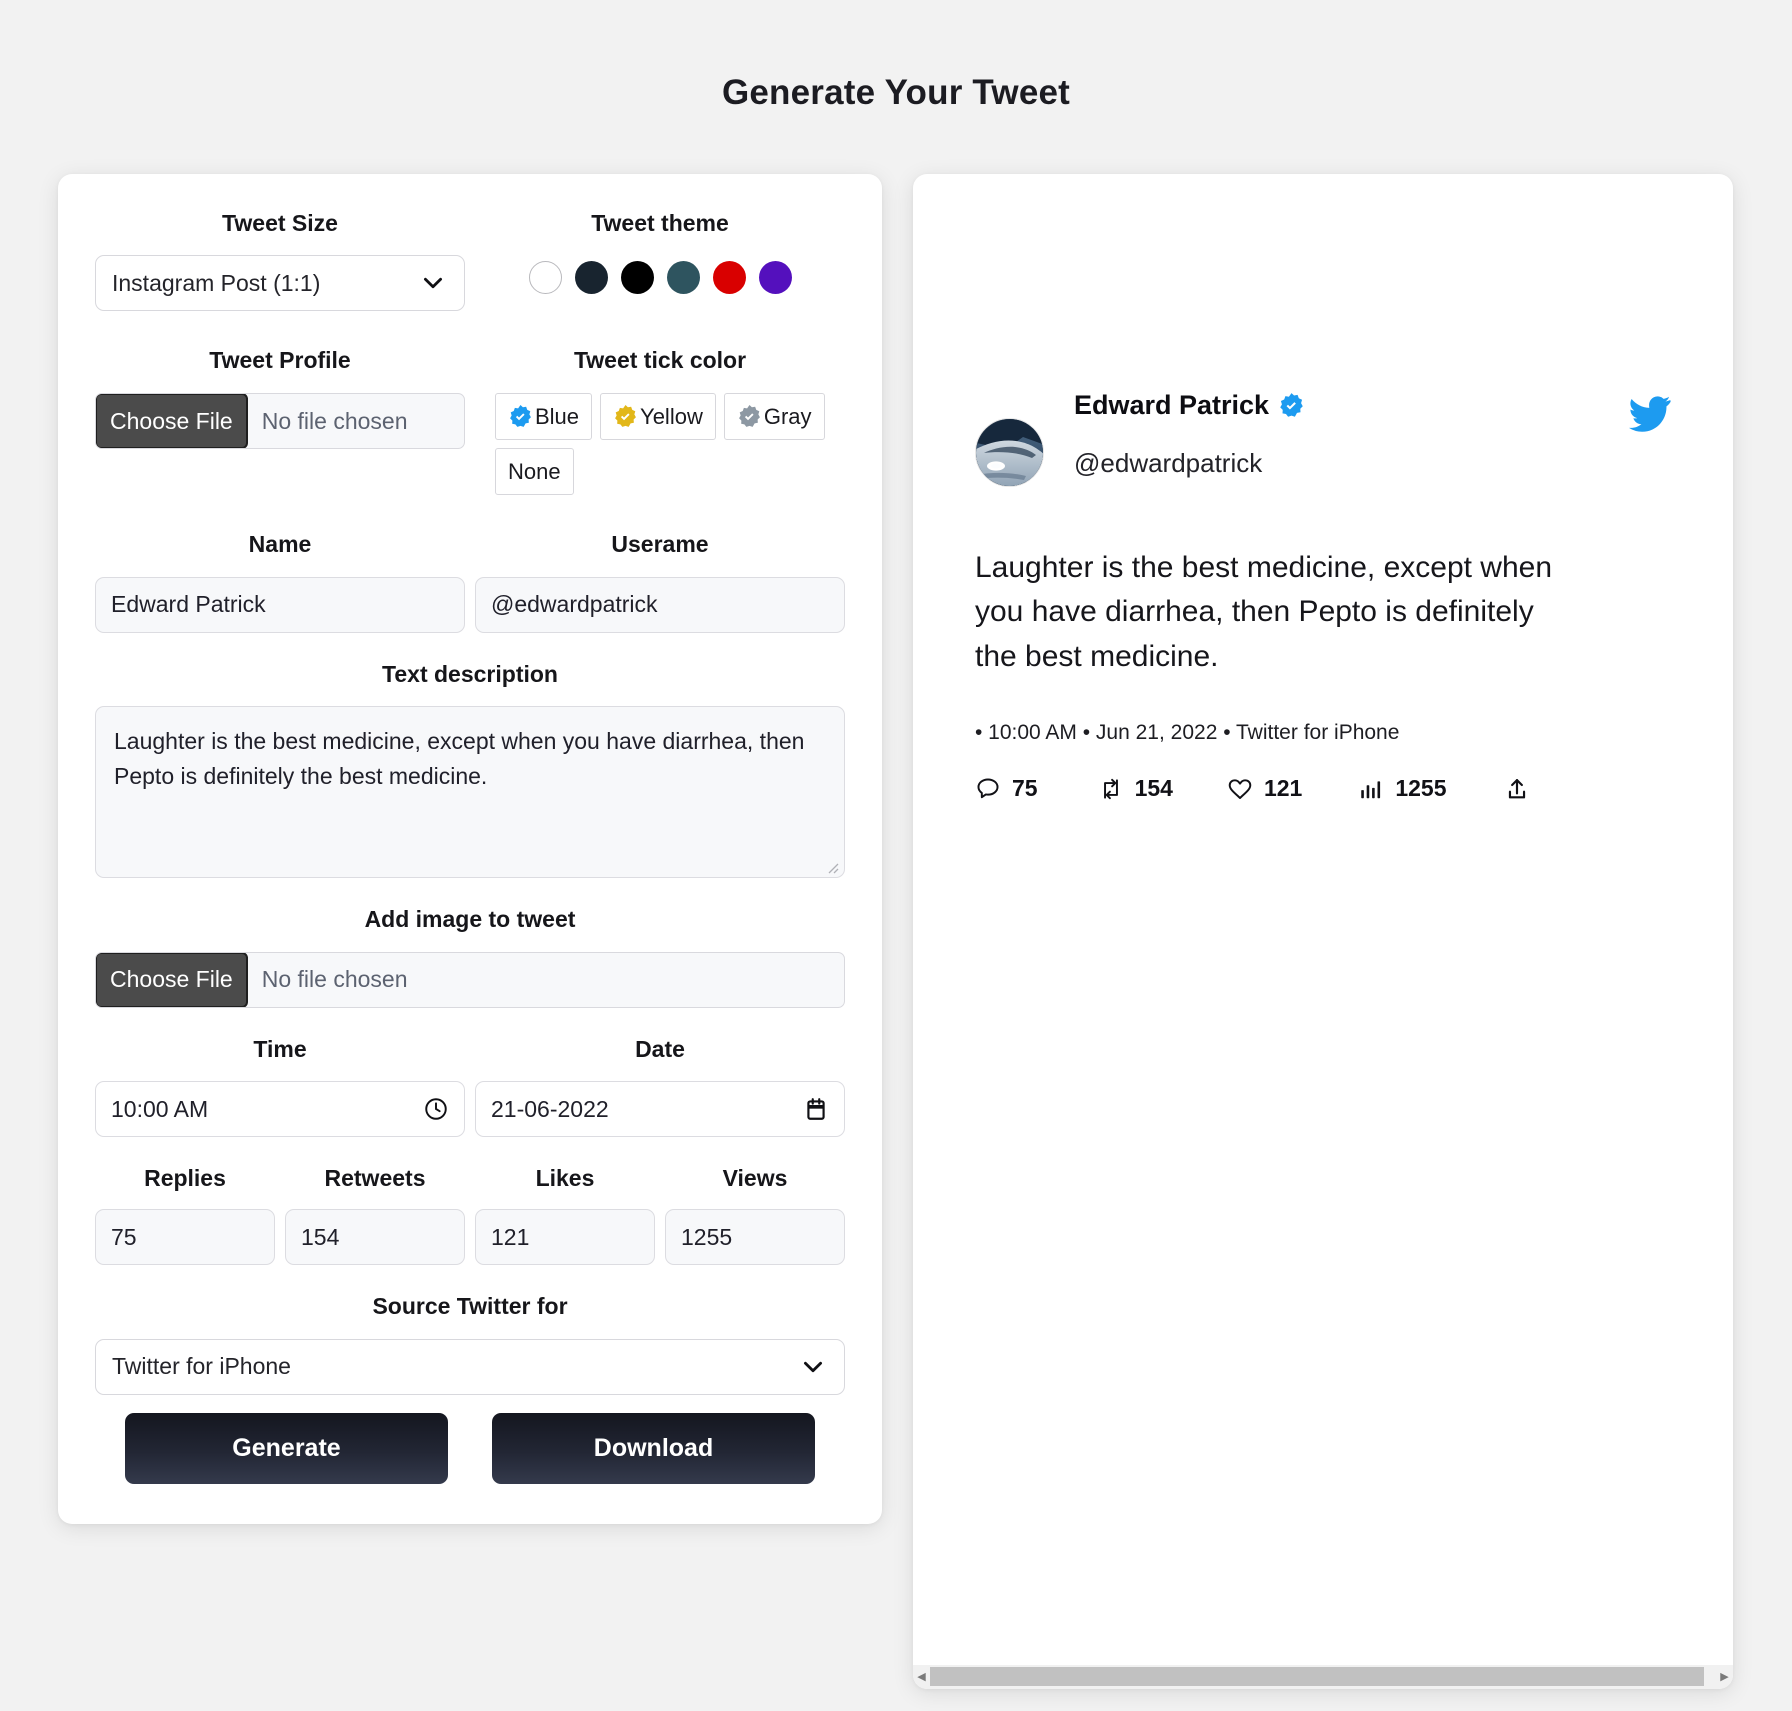  I want to click on scroll-left-arrow-icon: ◀, so click(921, 1676).